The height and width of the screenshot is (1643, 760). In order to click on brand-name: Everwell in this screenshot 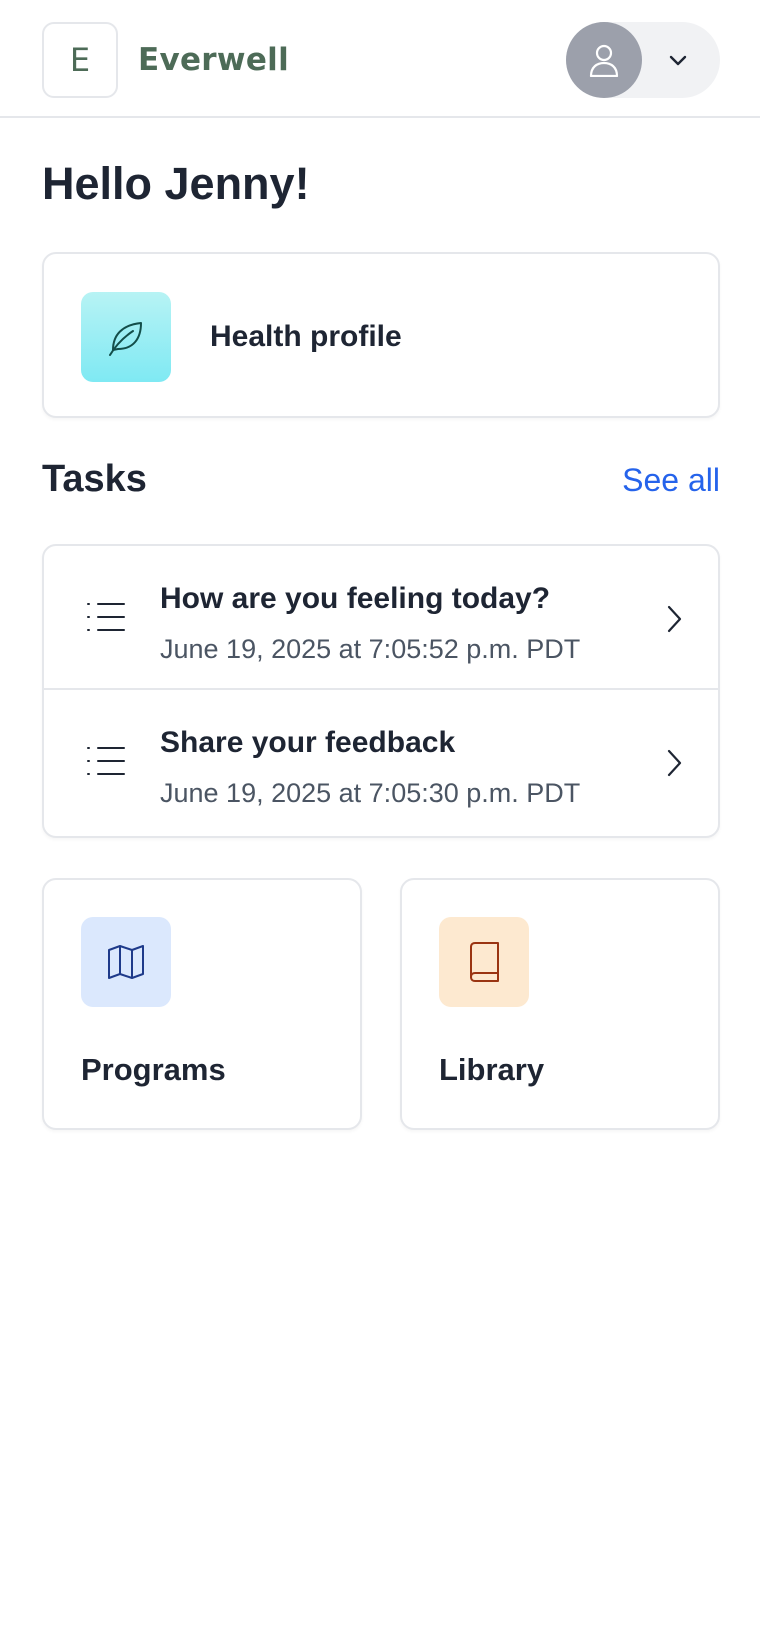, I will do `click(214, 60)`.